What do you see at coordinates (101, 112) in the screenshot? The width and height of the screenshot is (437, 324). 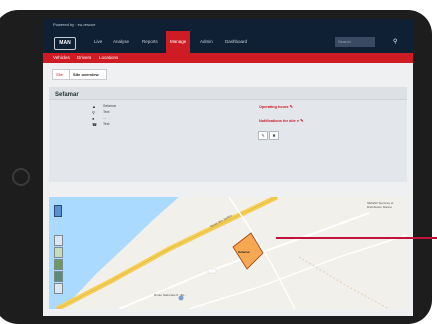 I see `info-row-address: ⚲ Text` at bounding box center [101, 112].